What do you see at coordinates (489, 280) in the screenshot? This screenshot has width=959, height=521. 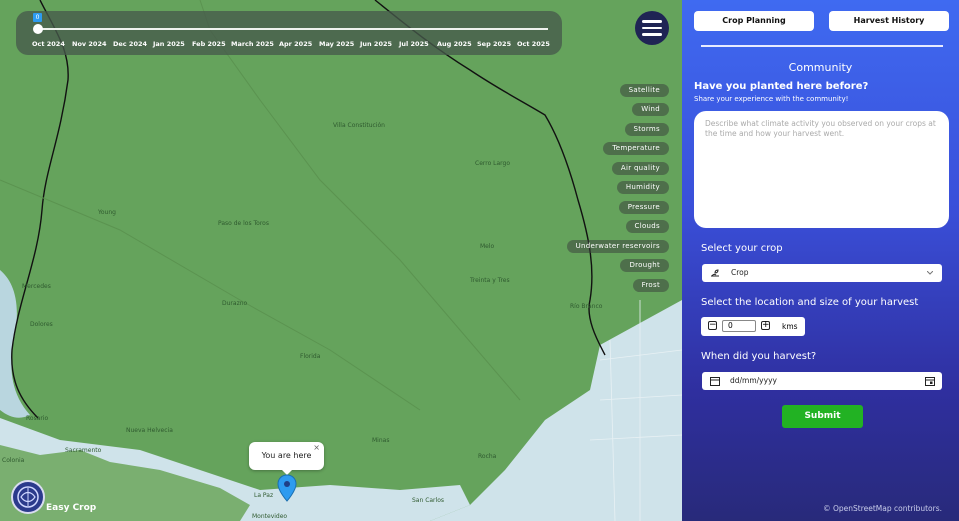 I see `city-label: Treinta y Tres` at bounding box center [489, 280].